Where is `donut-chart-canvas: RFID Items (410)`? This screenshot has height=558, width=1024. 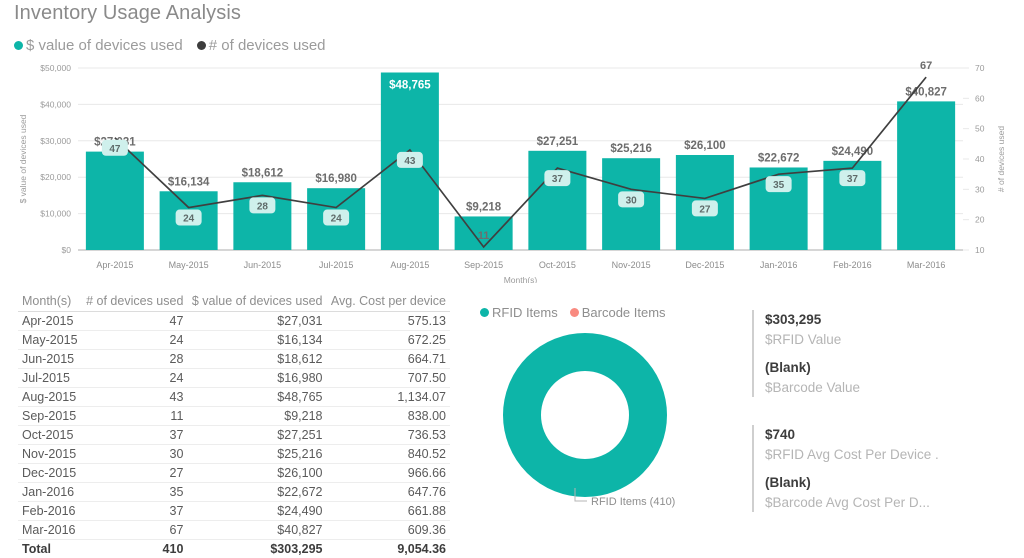 donut-chart-canvas: RFID Items (410) is located at coordinates (615, 430).